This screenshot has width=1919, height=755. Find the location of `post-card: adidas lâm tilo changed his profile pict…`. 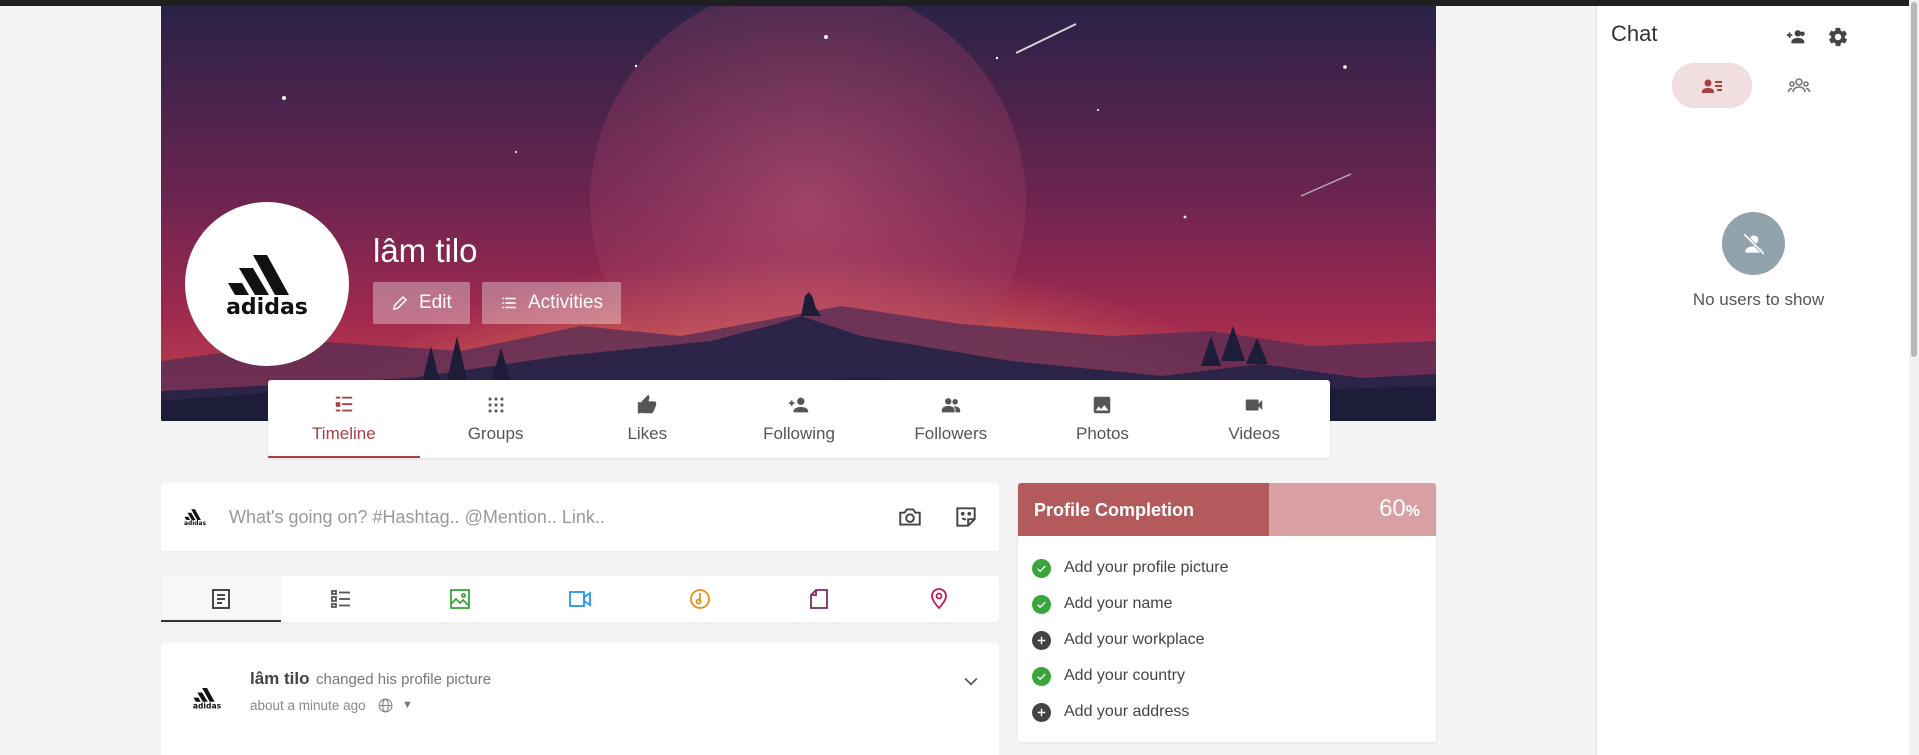

post-card: adidas lâm tilo changed his profile pict… is located at coordinates (580, 699).